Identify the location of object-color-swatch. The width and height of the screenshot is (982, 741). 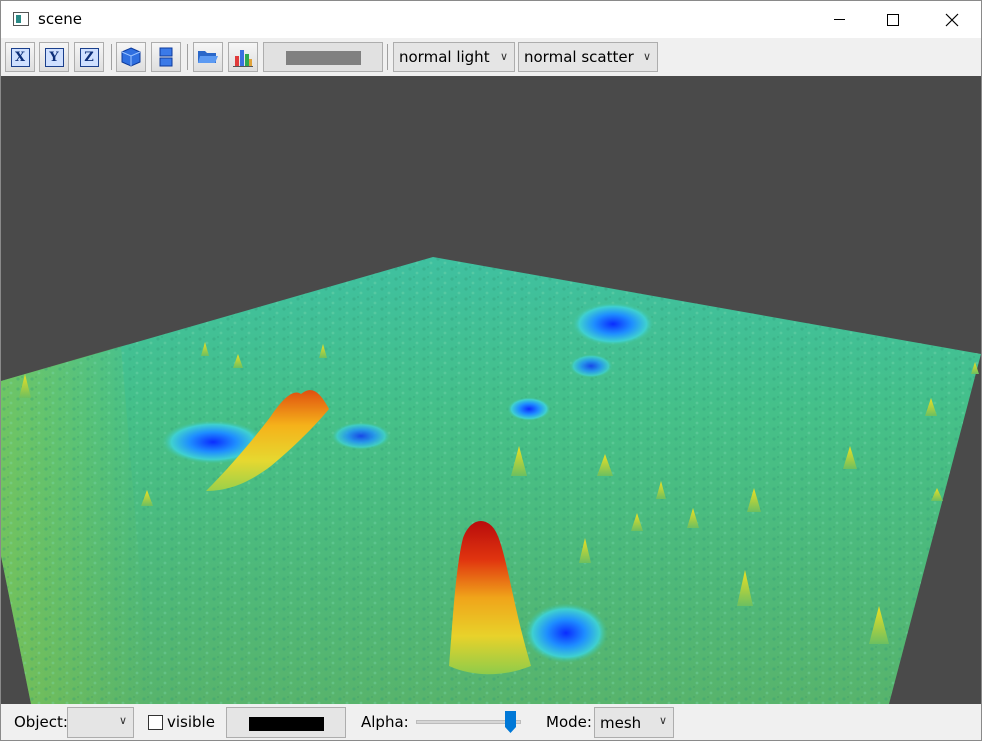
(286, 724).